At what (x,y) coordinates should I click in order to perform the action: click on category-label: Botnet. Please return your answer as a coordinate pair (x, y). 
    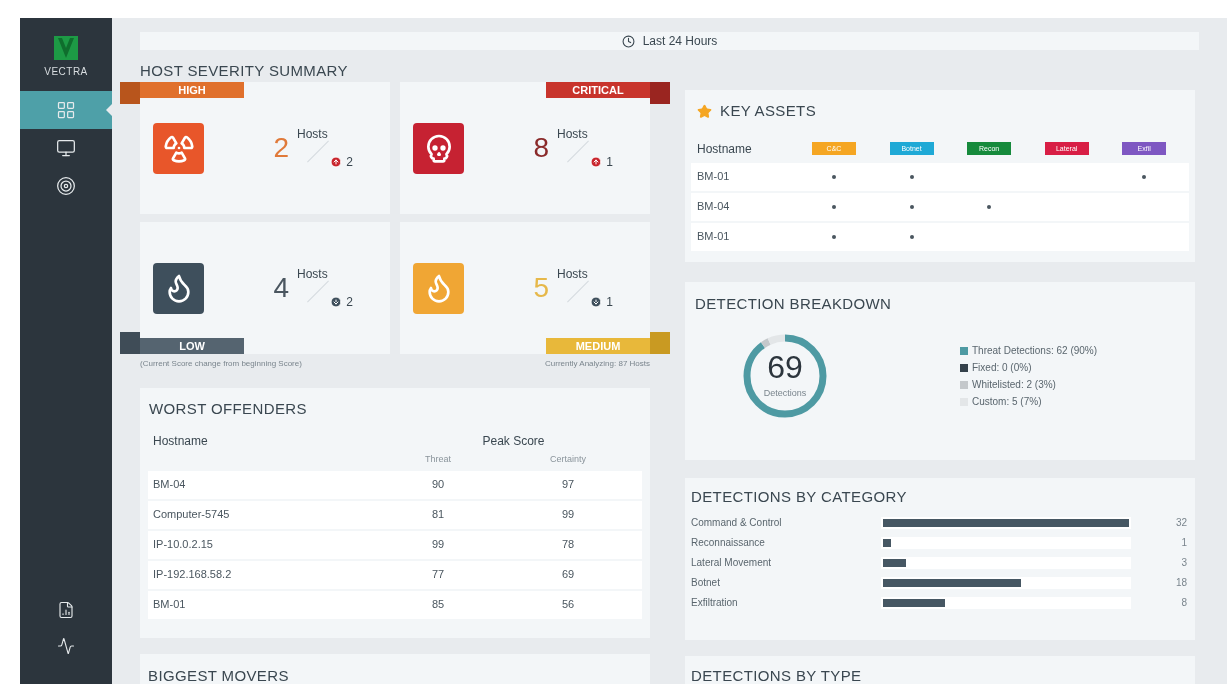
    Looking at the image, I should click on (706, 583).